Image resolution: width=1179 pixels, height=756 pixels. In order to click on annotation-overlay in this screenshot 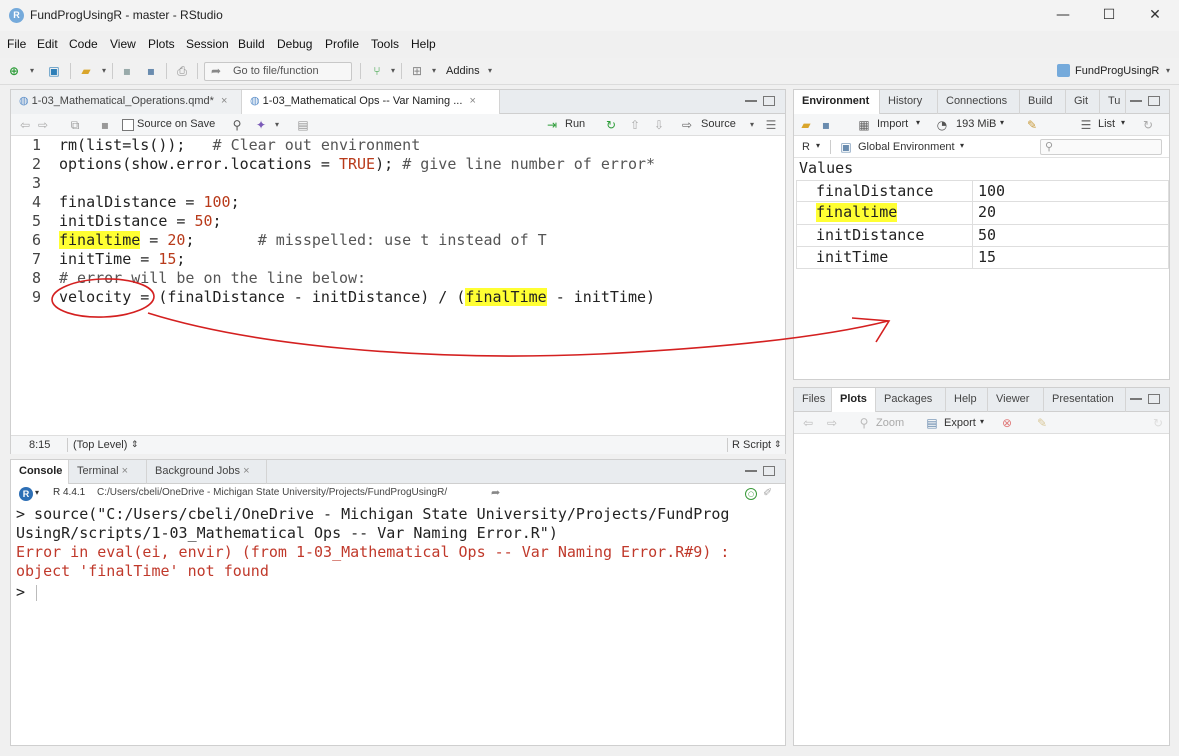, I will do `click(471, 317)`.